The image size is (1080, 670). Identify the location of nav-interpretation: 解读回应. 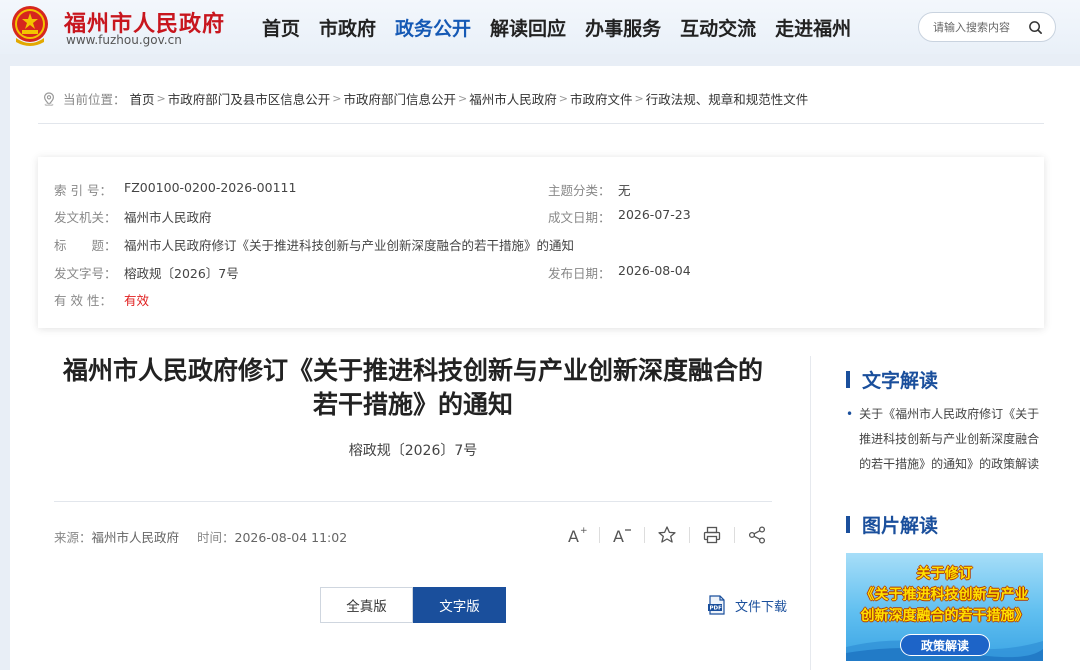
(528, 27).